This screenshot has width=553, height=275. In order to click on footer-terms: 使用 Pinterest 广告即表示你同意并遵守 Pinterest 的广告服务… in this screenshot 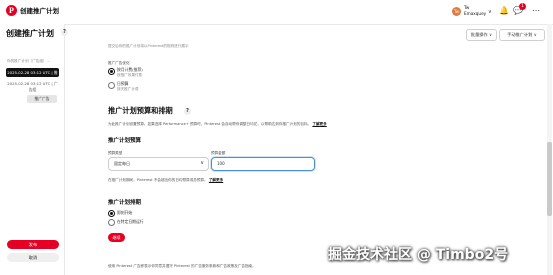, I will do `click(182, 266)`.